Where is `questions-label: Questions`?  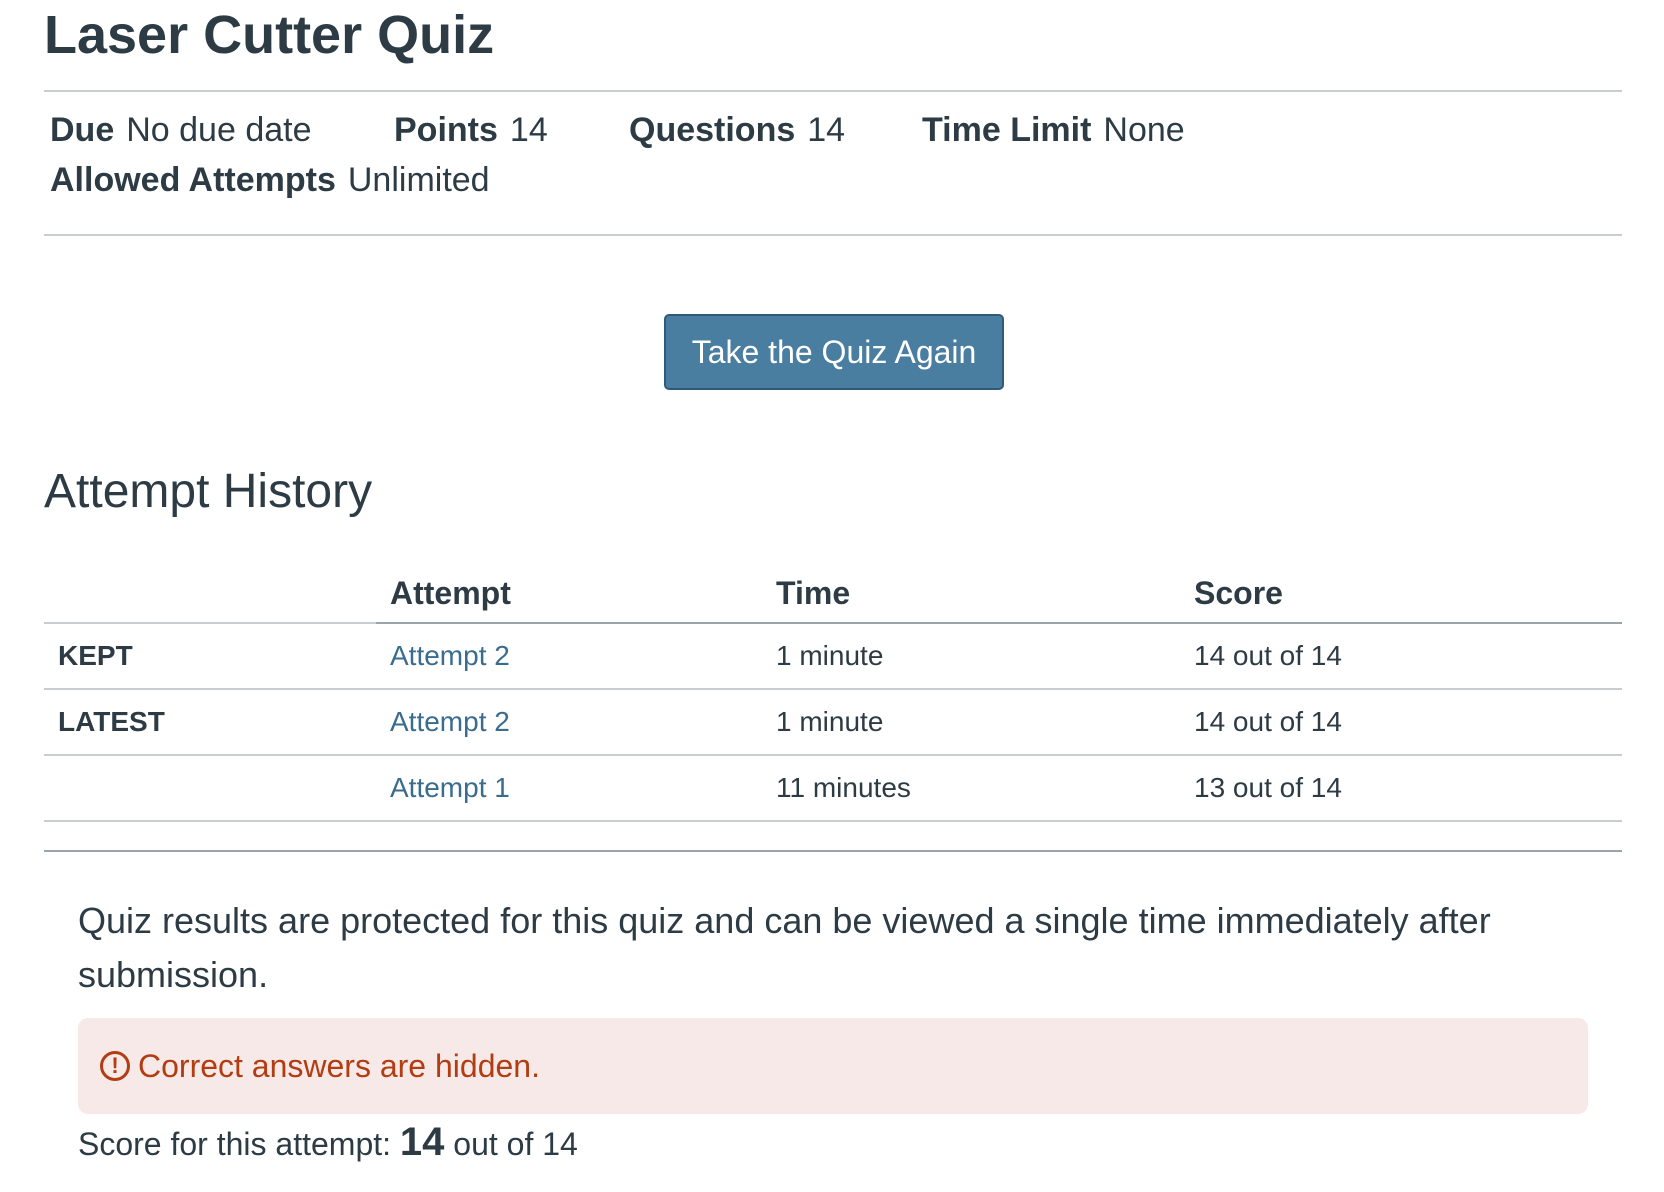
questions-label: Questions is located at coordinates (712, 130).